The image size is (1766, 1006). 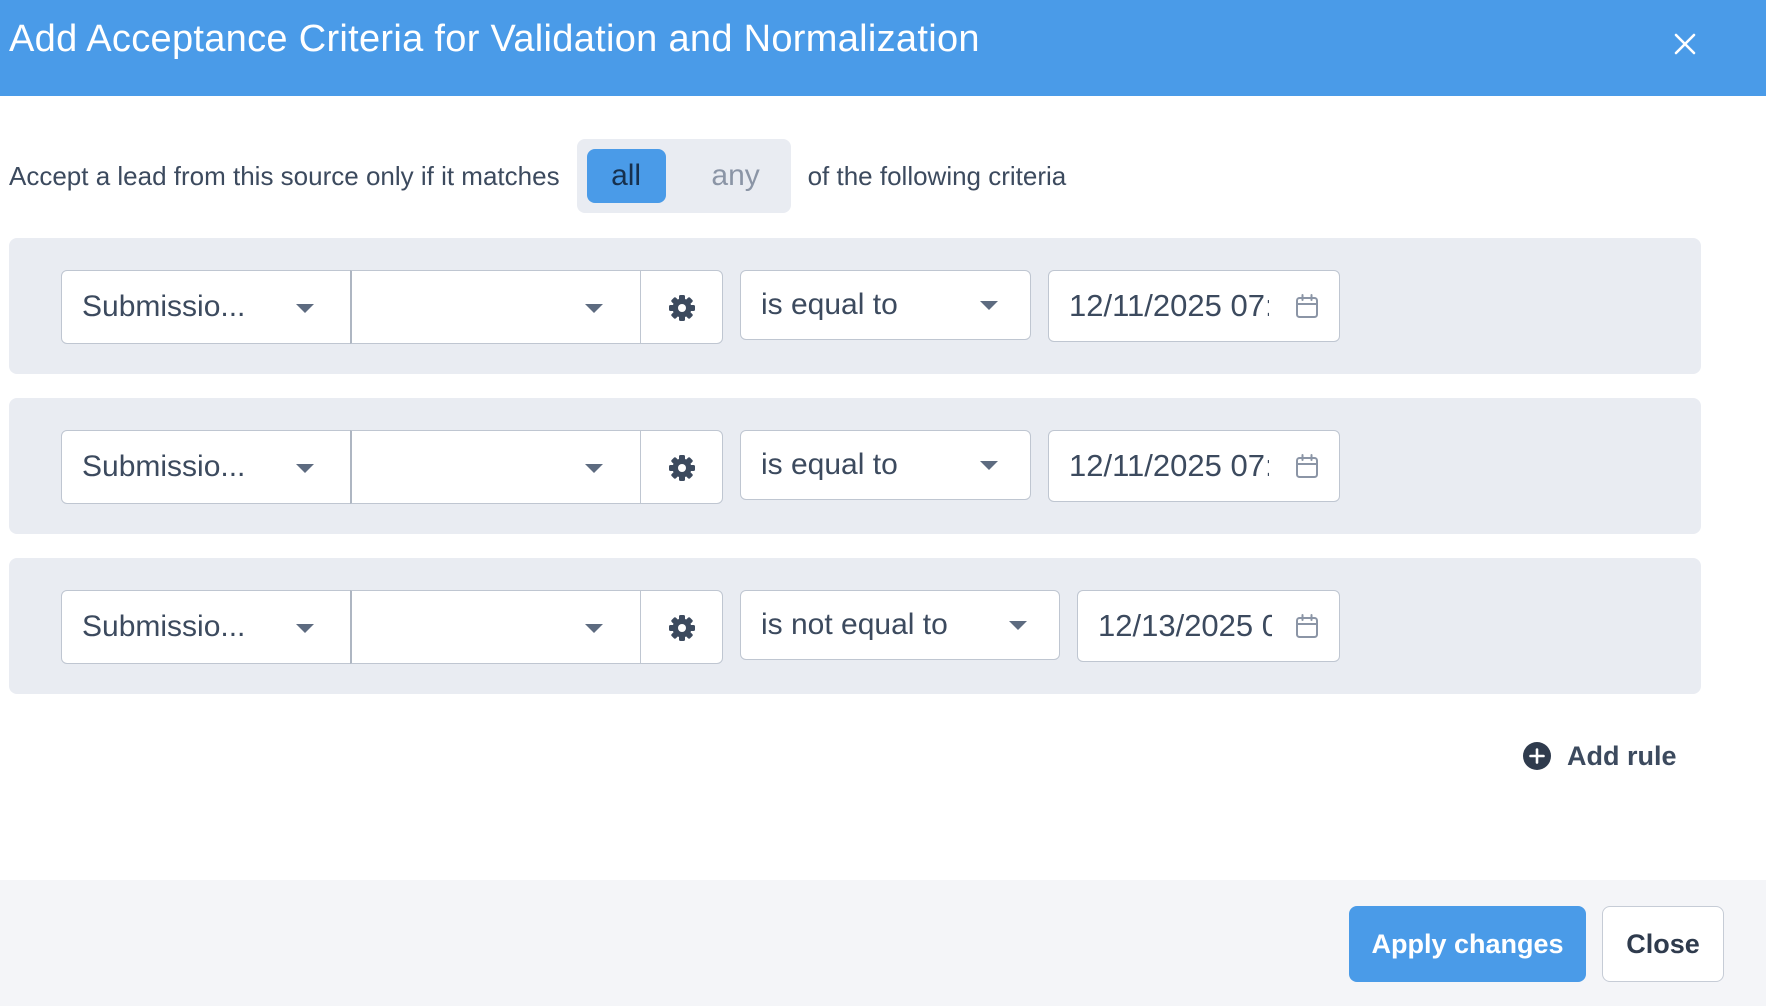 I want to click on operator-select: is not equal to, so click(x=900, y=625).